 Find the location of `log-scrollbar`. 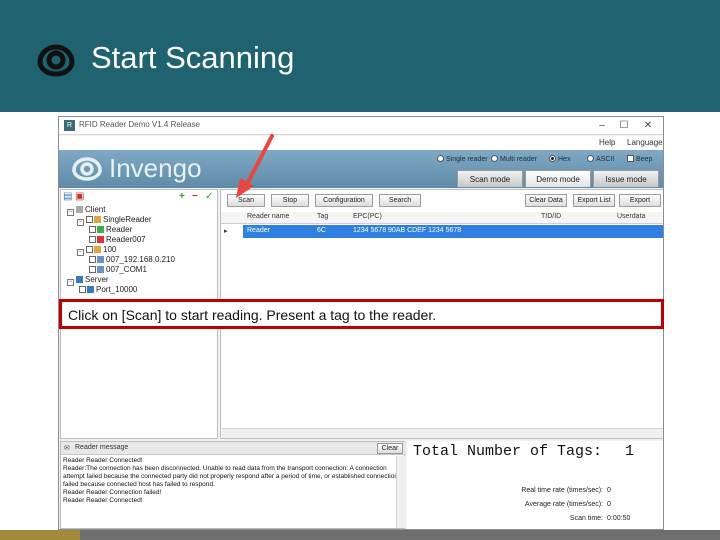

log-scrollbar is located at coordinates (400, 492).